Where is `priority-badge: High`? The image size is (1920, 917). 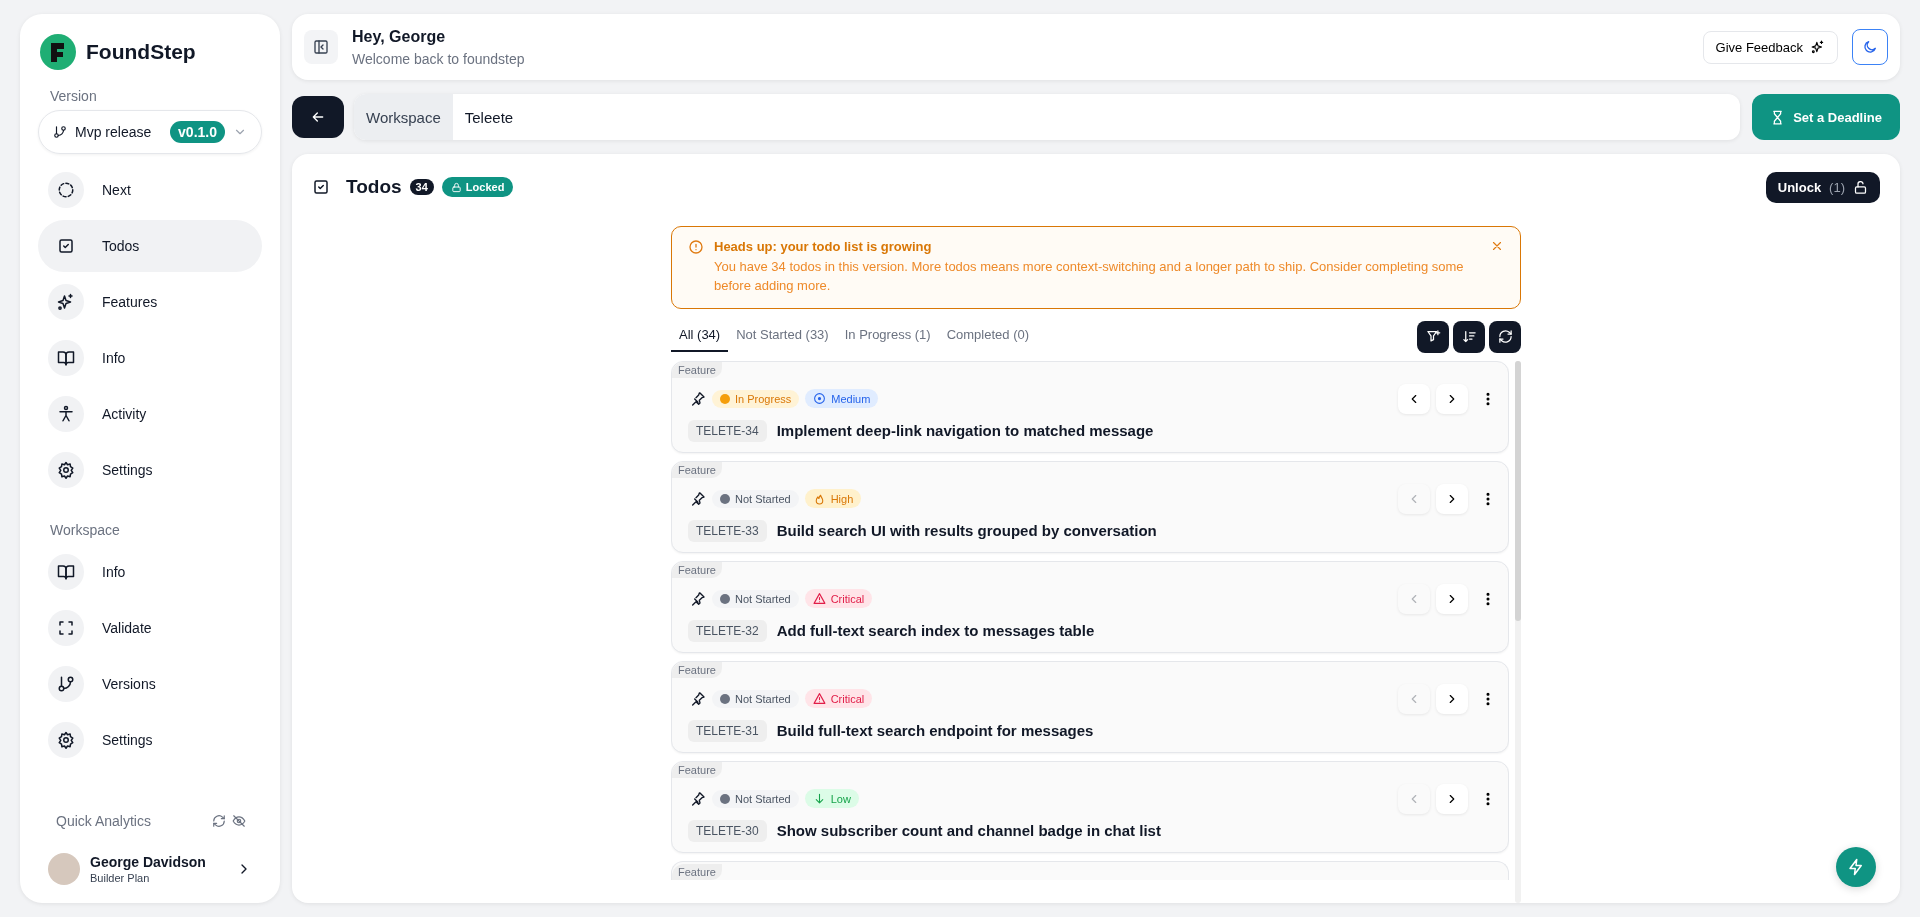 priority-badge: High is located at coordinates (833, 499).